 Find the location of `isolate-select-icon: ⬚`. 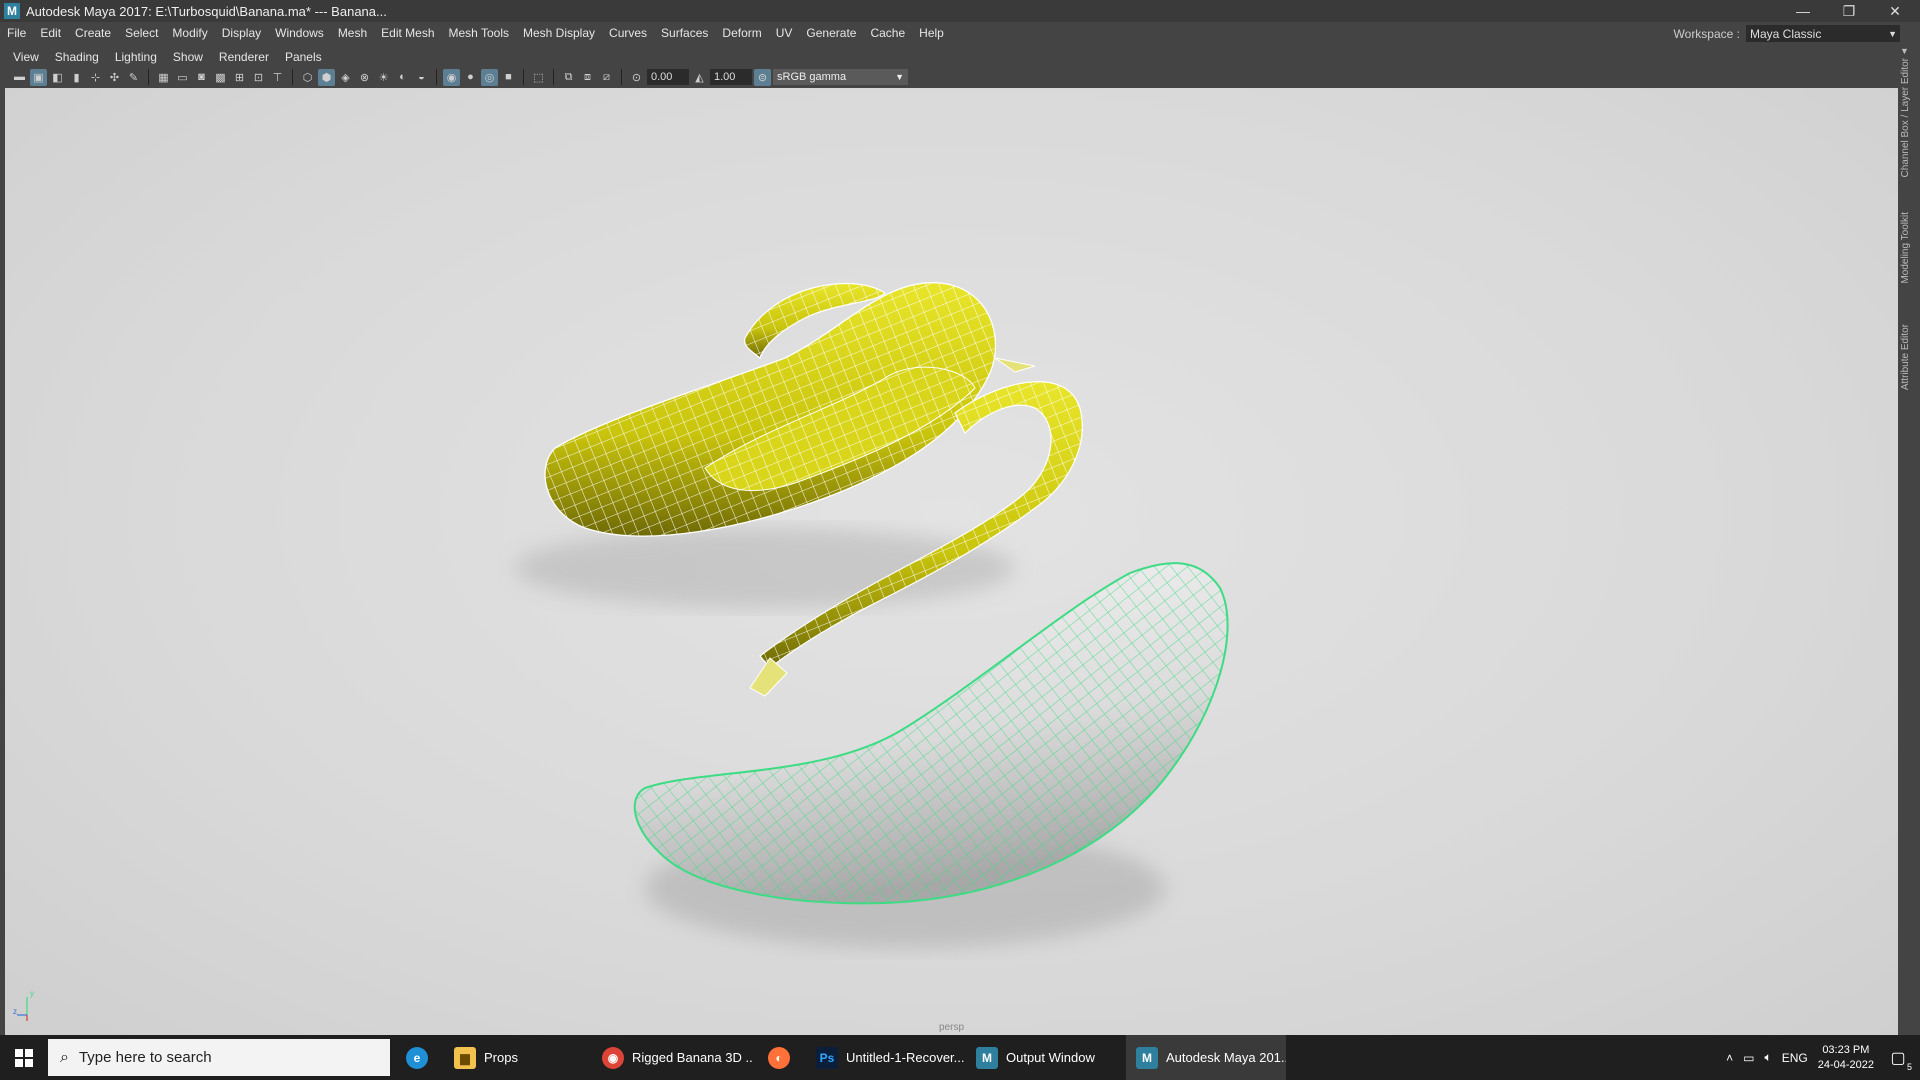

isolate-select-icon: ⬚ is located at coordinates (538, 77).